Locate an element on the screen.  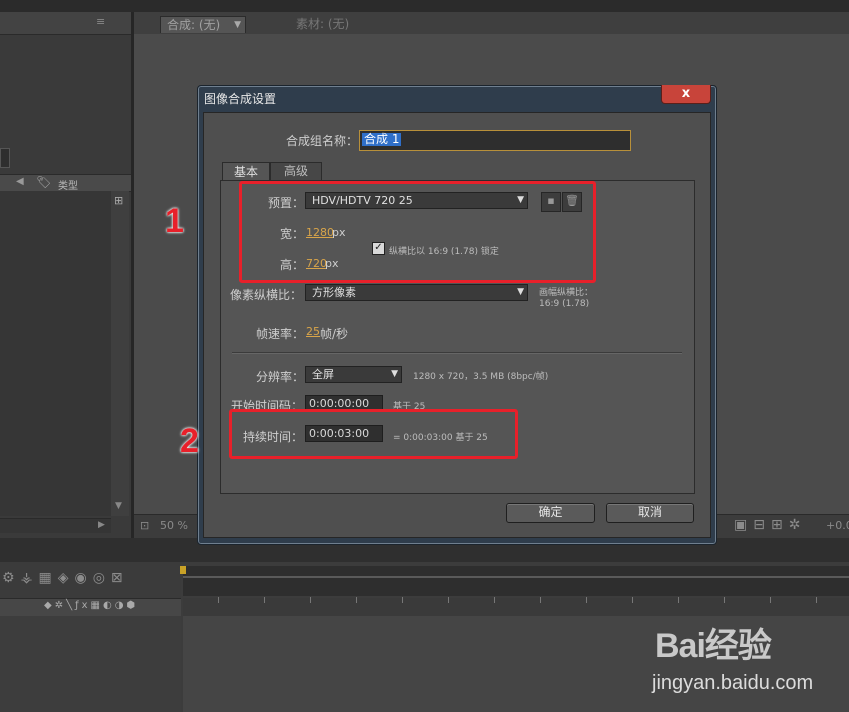
tab-footage: 素材: (无) is located at coordinates (327, 24).